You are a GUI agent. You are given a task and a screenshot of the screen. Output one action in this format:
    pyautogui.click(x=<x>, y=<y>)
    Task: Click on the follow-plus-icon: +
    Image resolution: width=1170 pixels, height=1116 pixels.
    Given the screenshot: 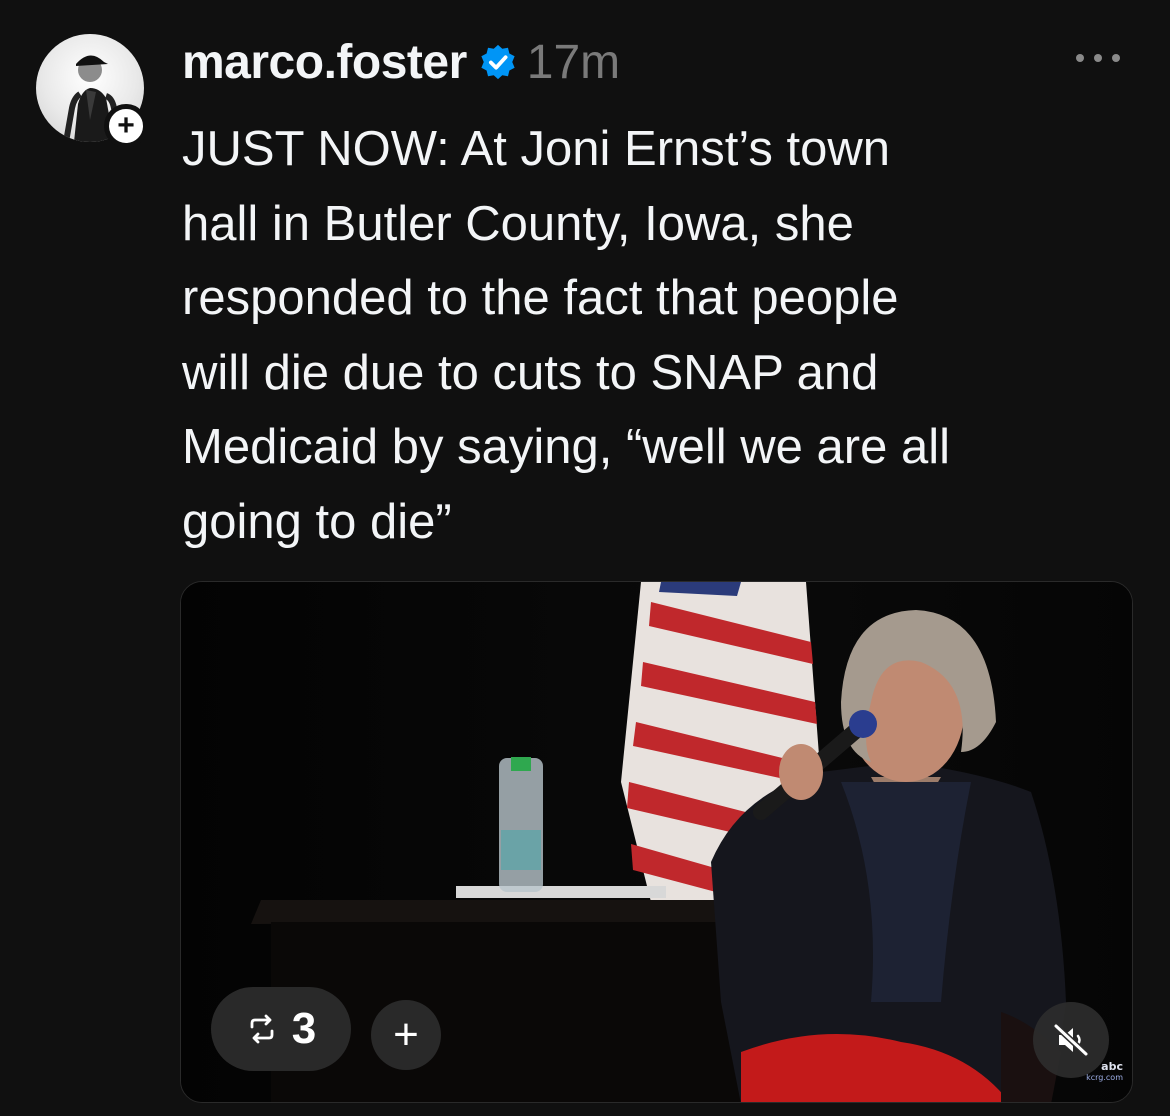 What is the action you would take?
    pyautogui.click(x=126, y=126)
    